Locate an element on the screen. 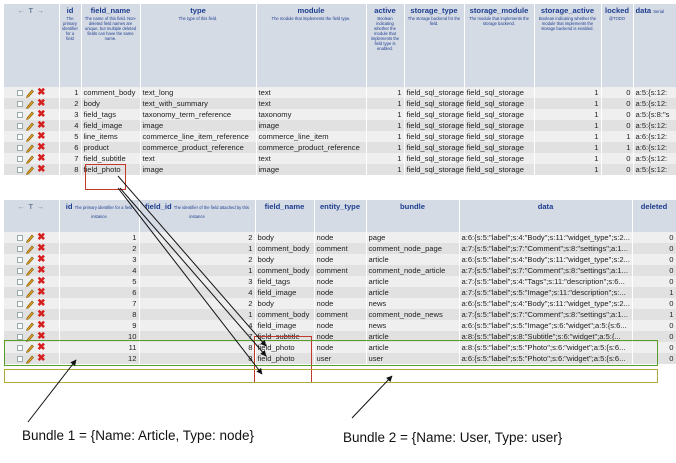  arrow-bundle1 is located at coordinates (52, 391).